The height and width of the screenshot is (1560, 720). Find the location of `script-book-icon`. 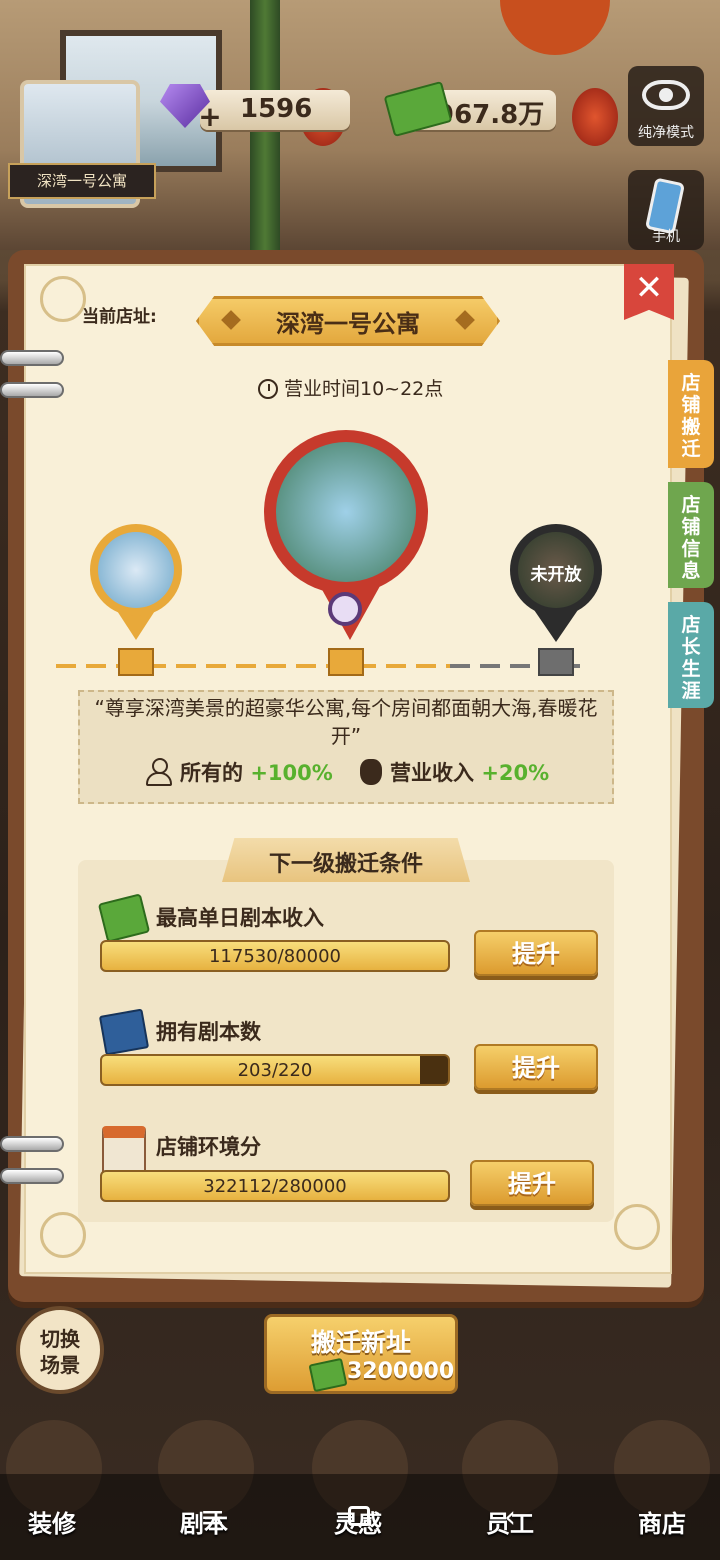

script-book-icon is located at coordinates (124, 1032).